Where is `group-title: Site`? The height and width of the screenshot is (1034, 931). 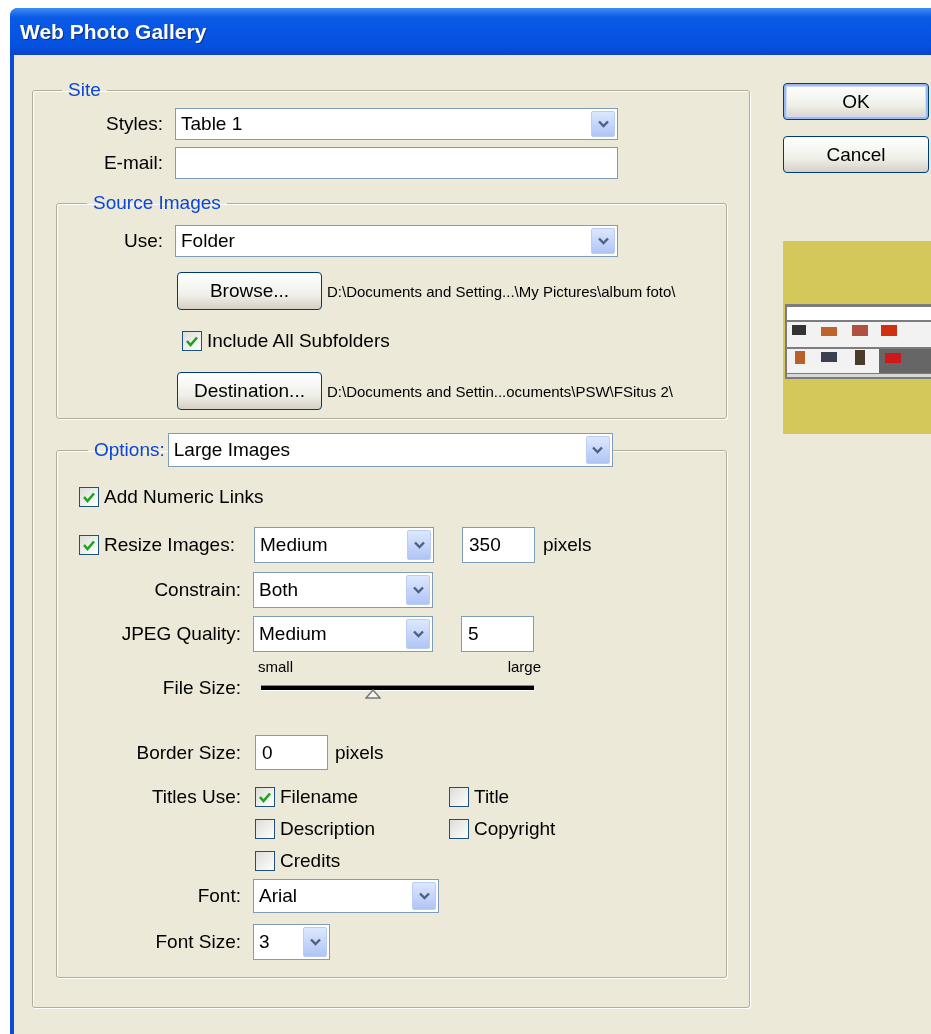
group-title: Site is located at coordinates (84, 89).